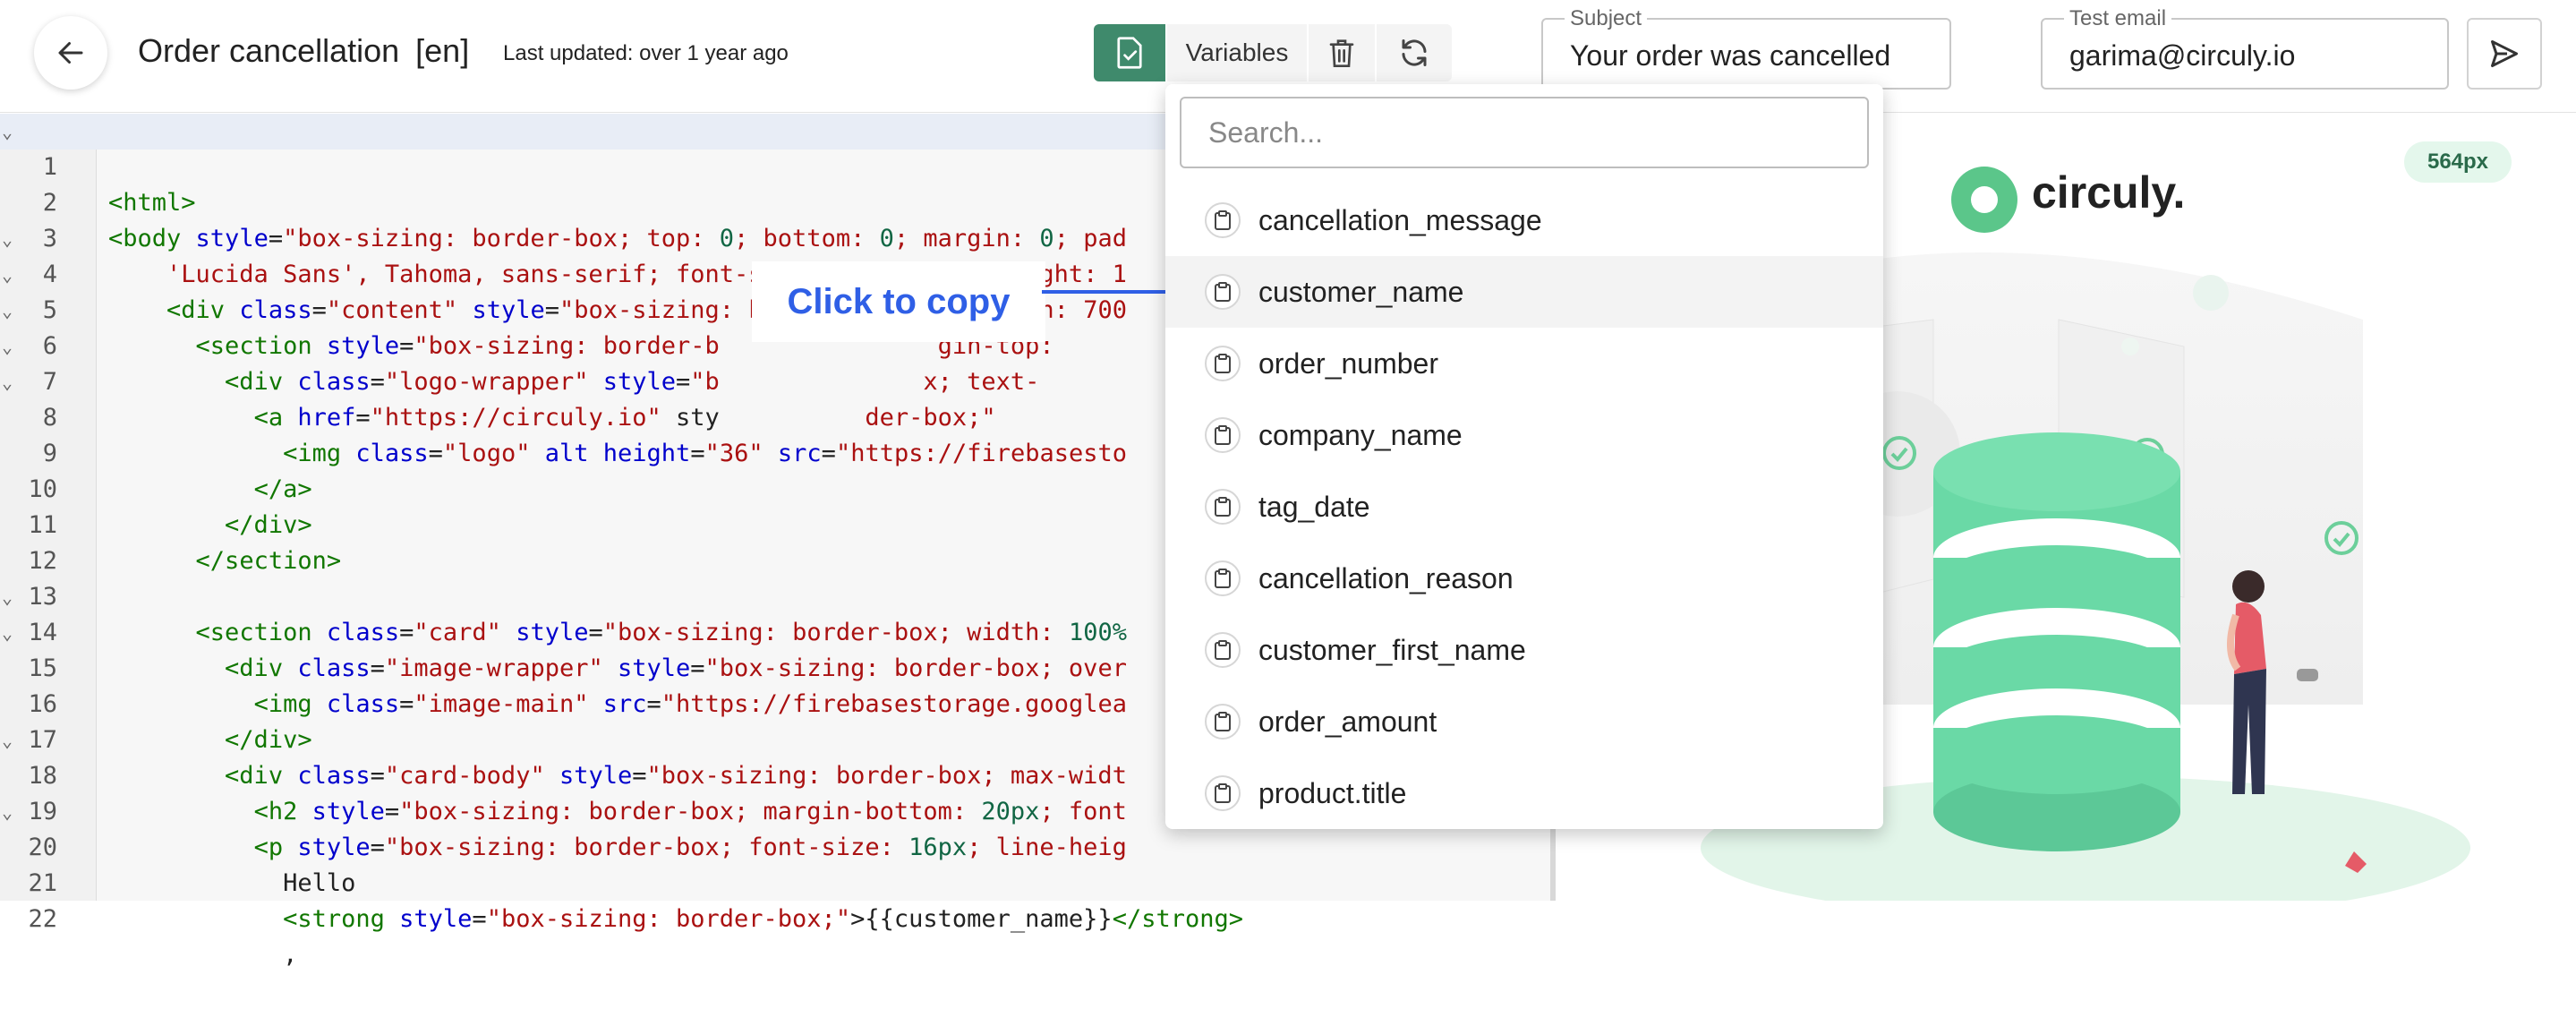 The image size is (2576, 1009). What do you see at coordinates (1524, 363) in the screenshot?
I see `variable-item: order_number` at bounding box center [1524, 363].